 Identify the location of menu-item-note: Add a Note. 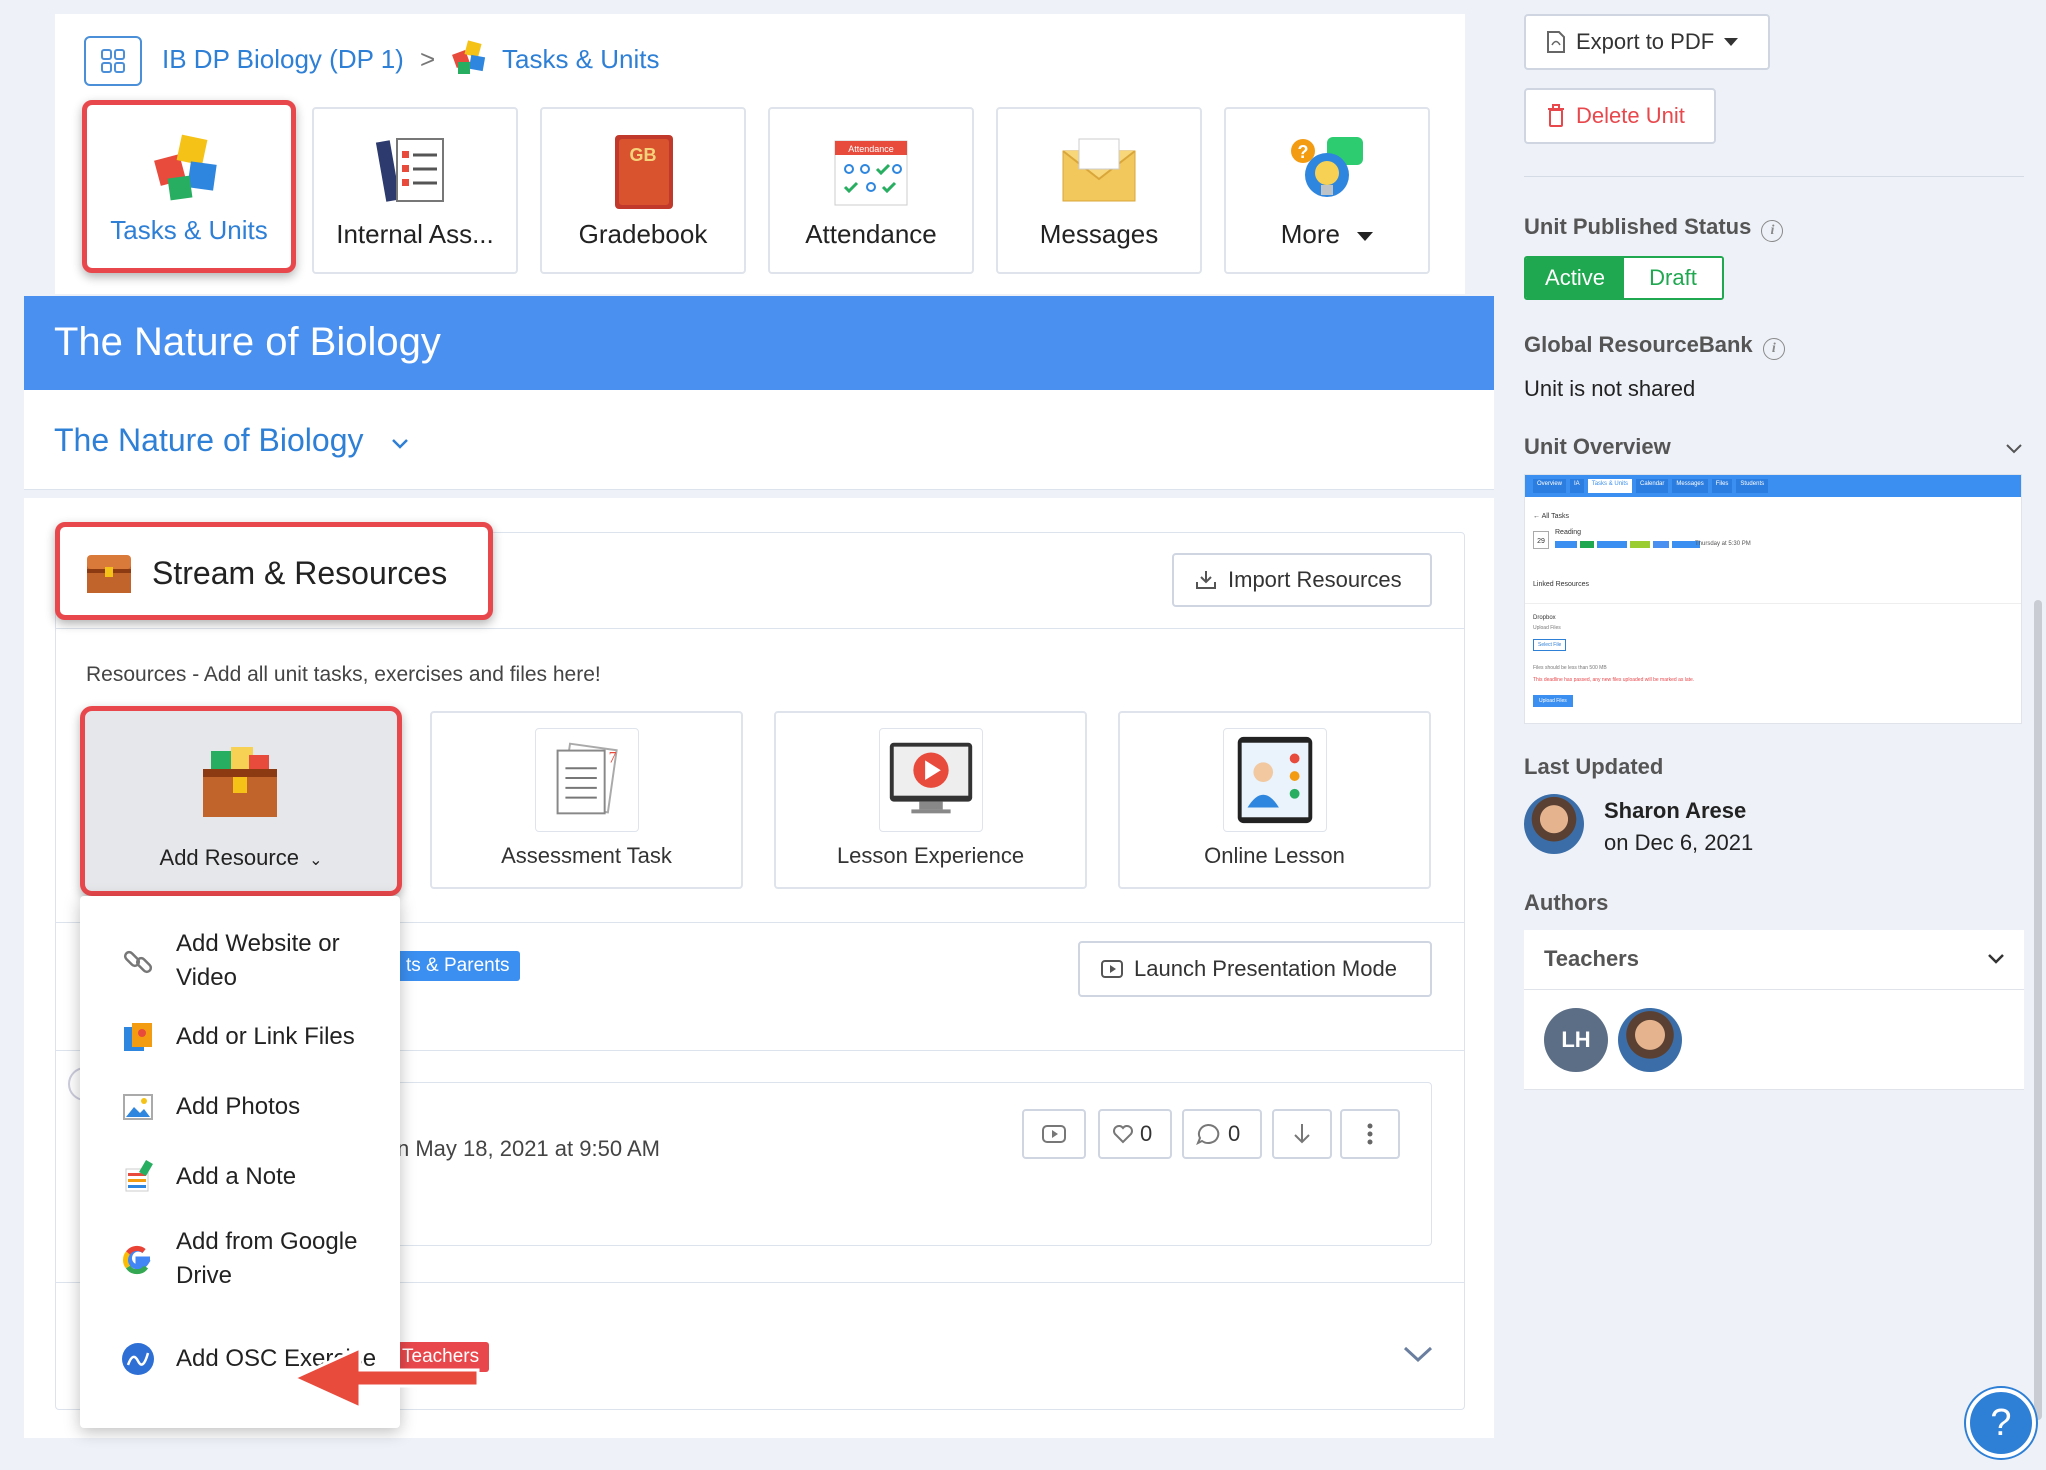
(240, 1177).